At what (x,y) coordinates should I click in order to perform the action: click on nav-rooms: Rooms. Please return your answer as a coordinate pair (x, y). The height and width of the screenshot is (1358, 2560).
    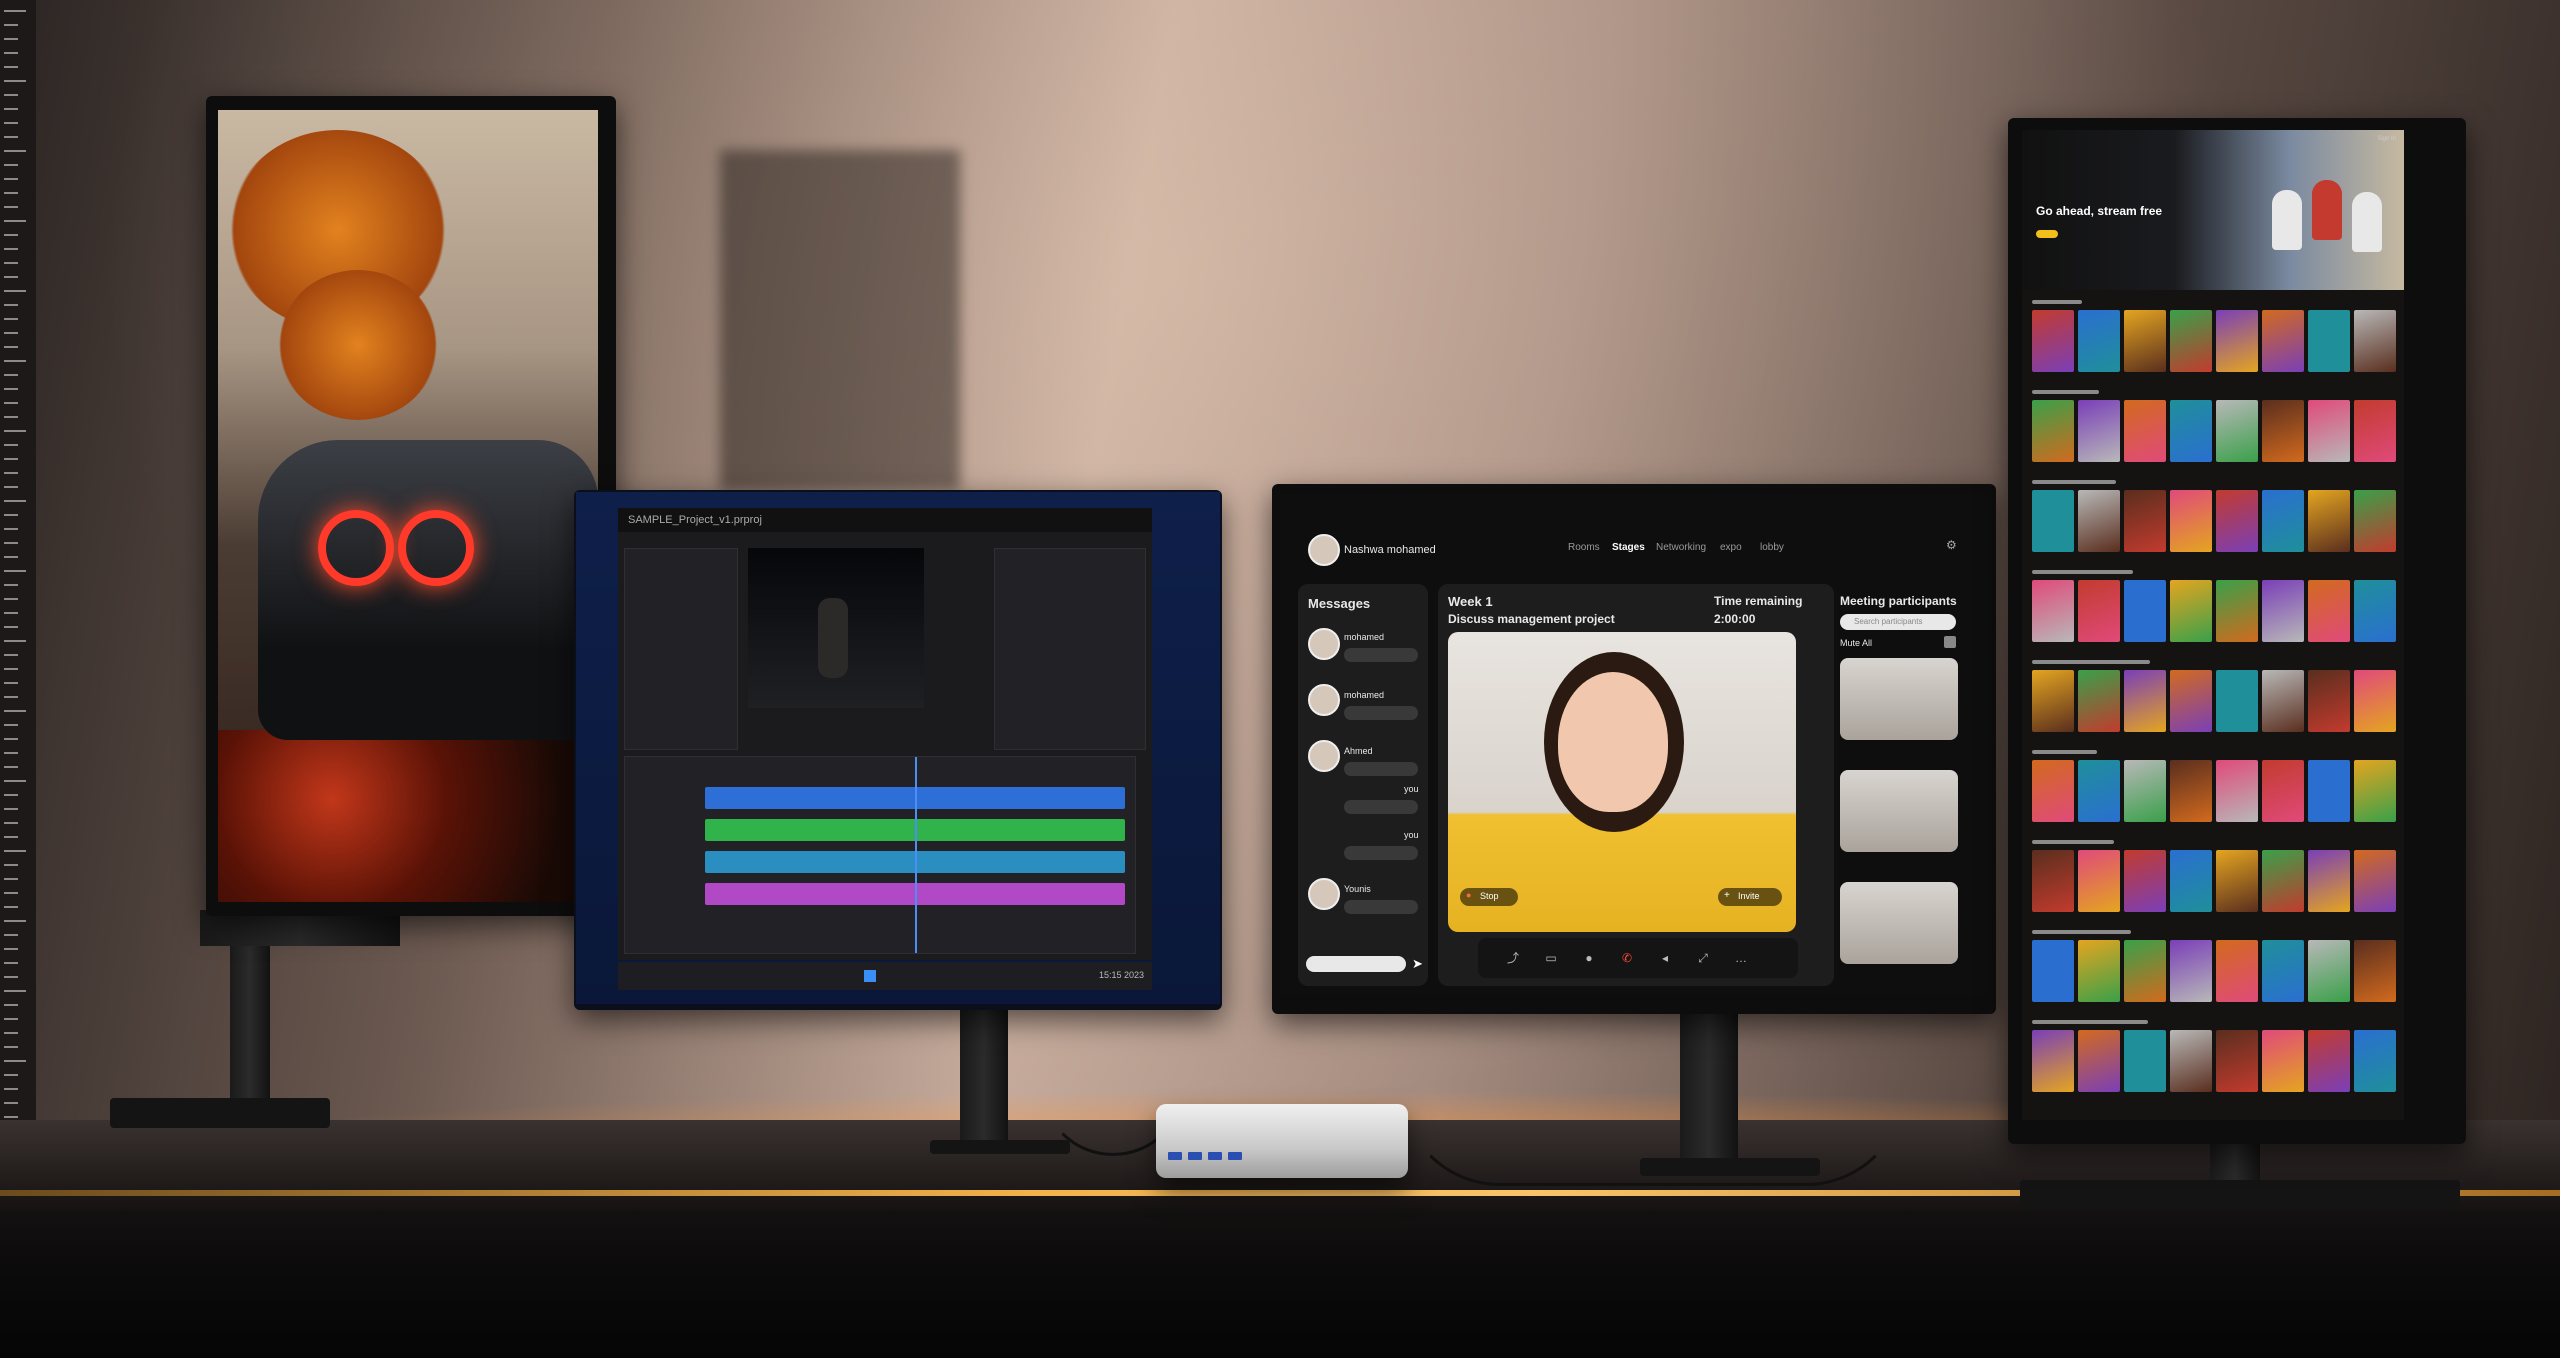
    Looking at the image, I should click on (1584, 547).